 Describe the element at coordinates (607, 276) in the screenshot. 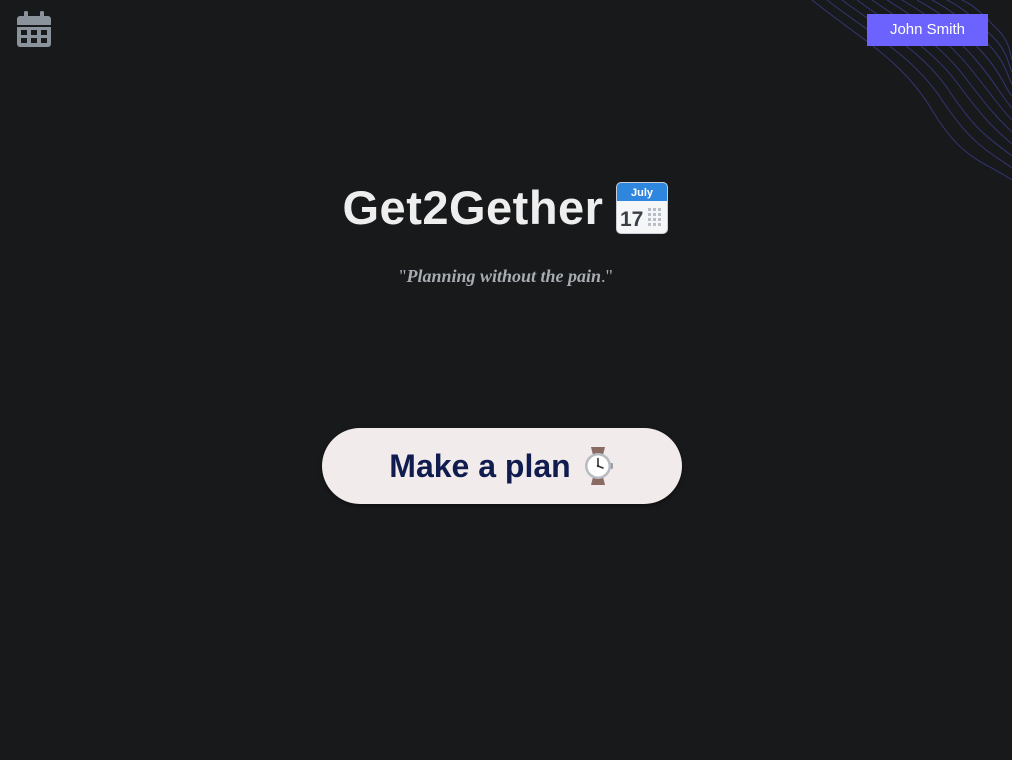

I see `tagline-close: ."` at that location.